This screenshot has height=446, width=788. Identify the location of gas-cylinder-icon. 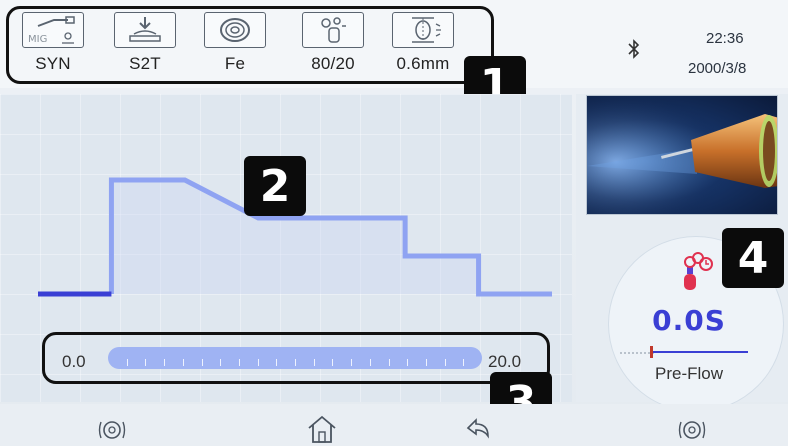
(698, 271).